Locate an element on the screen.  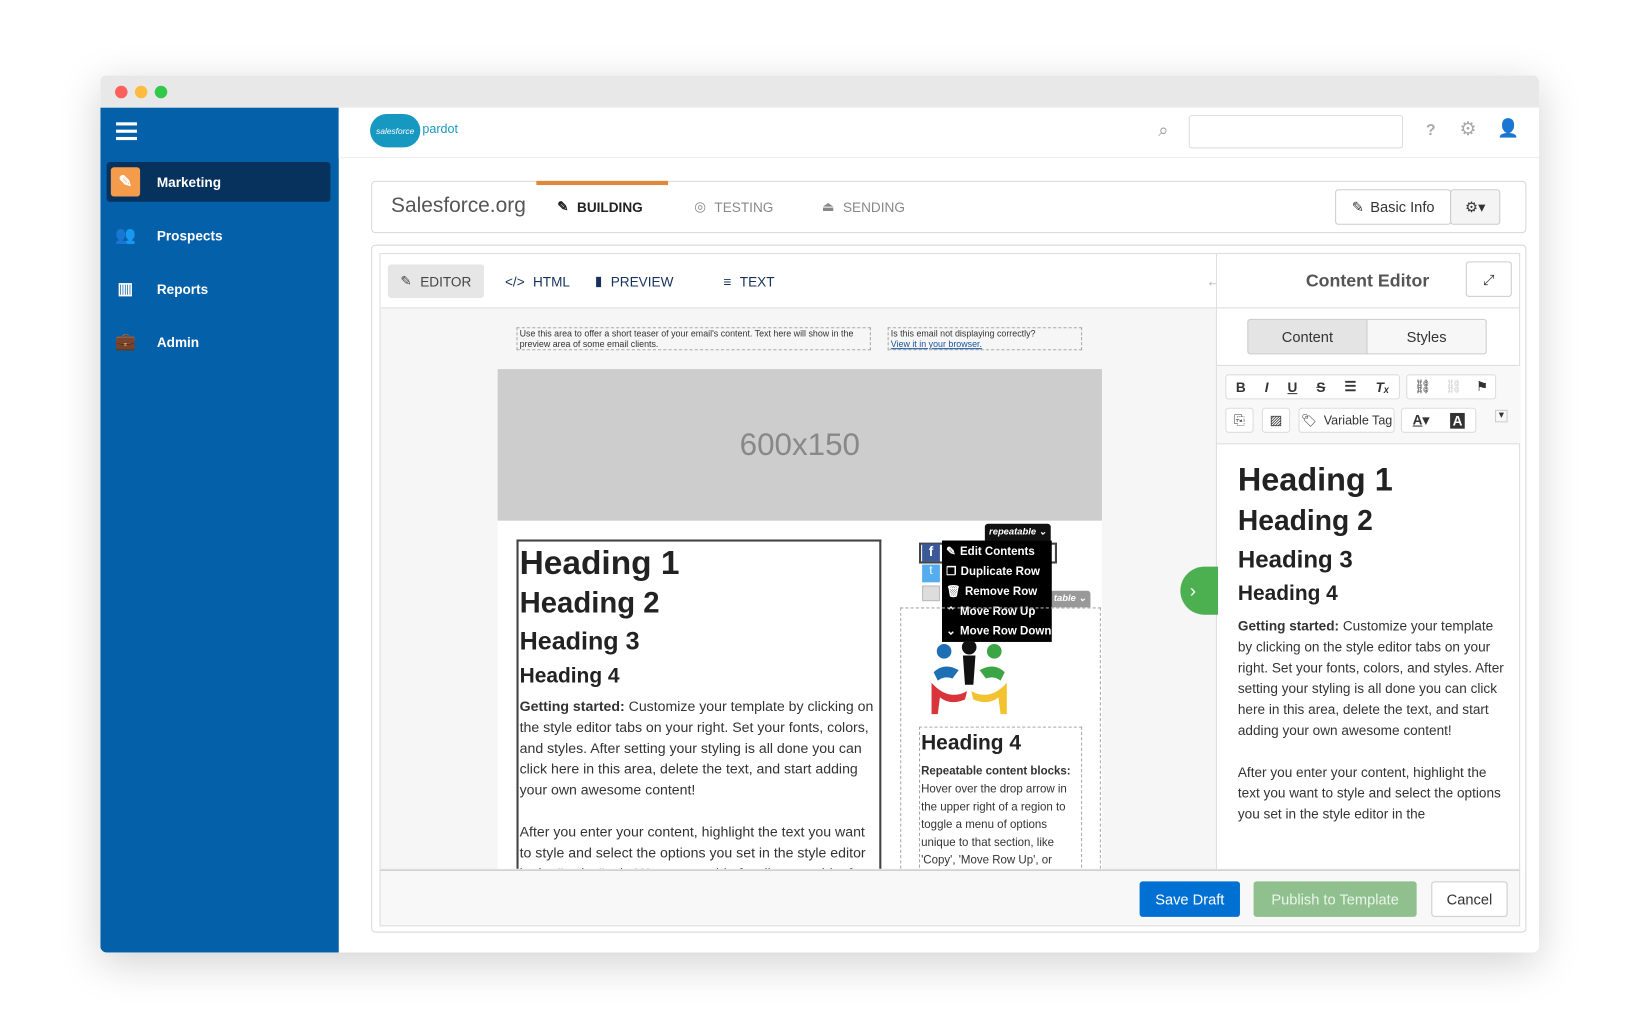
sidebar-item-admin: 💼 Admin is located at coordinates (219, 342).